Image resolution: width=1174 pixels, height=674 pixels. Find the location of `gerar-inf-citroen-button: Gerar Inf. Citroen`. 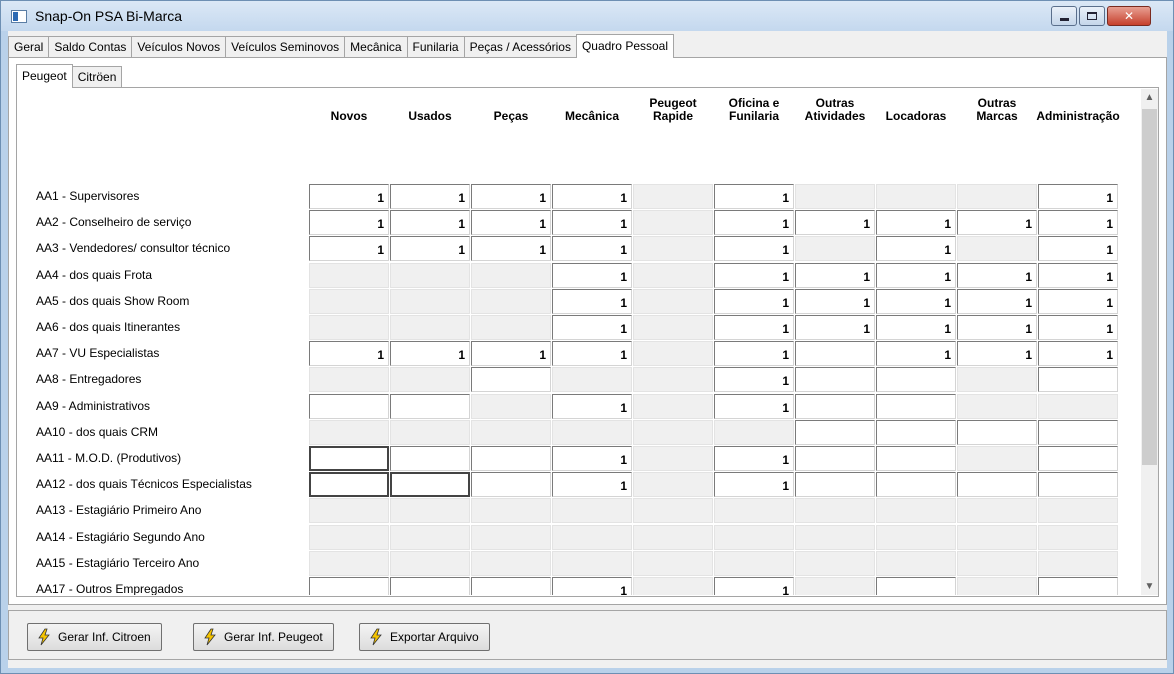

gerar-inf-citroen-button: Gerar Inf. Citroen is located at coordinates (94, 637).